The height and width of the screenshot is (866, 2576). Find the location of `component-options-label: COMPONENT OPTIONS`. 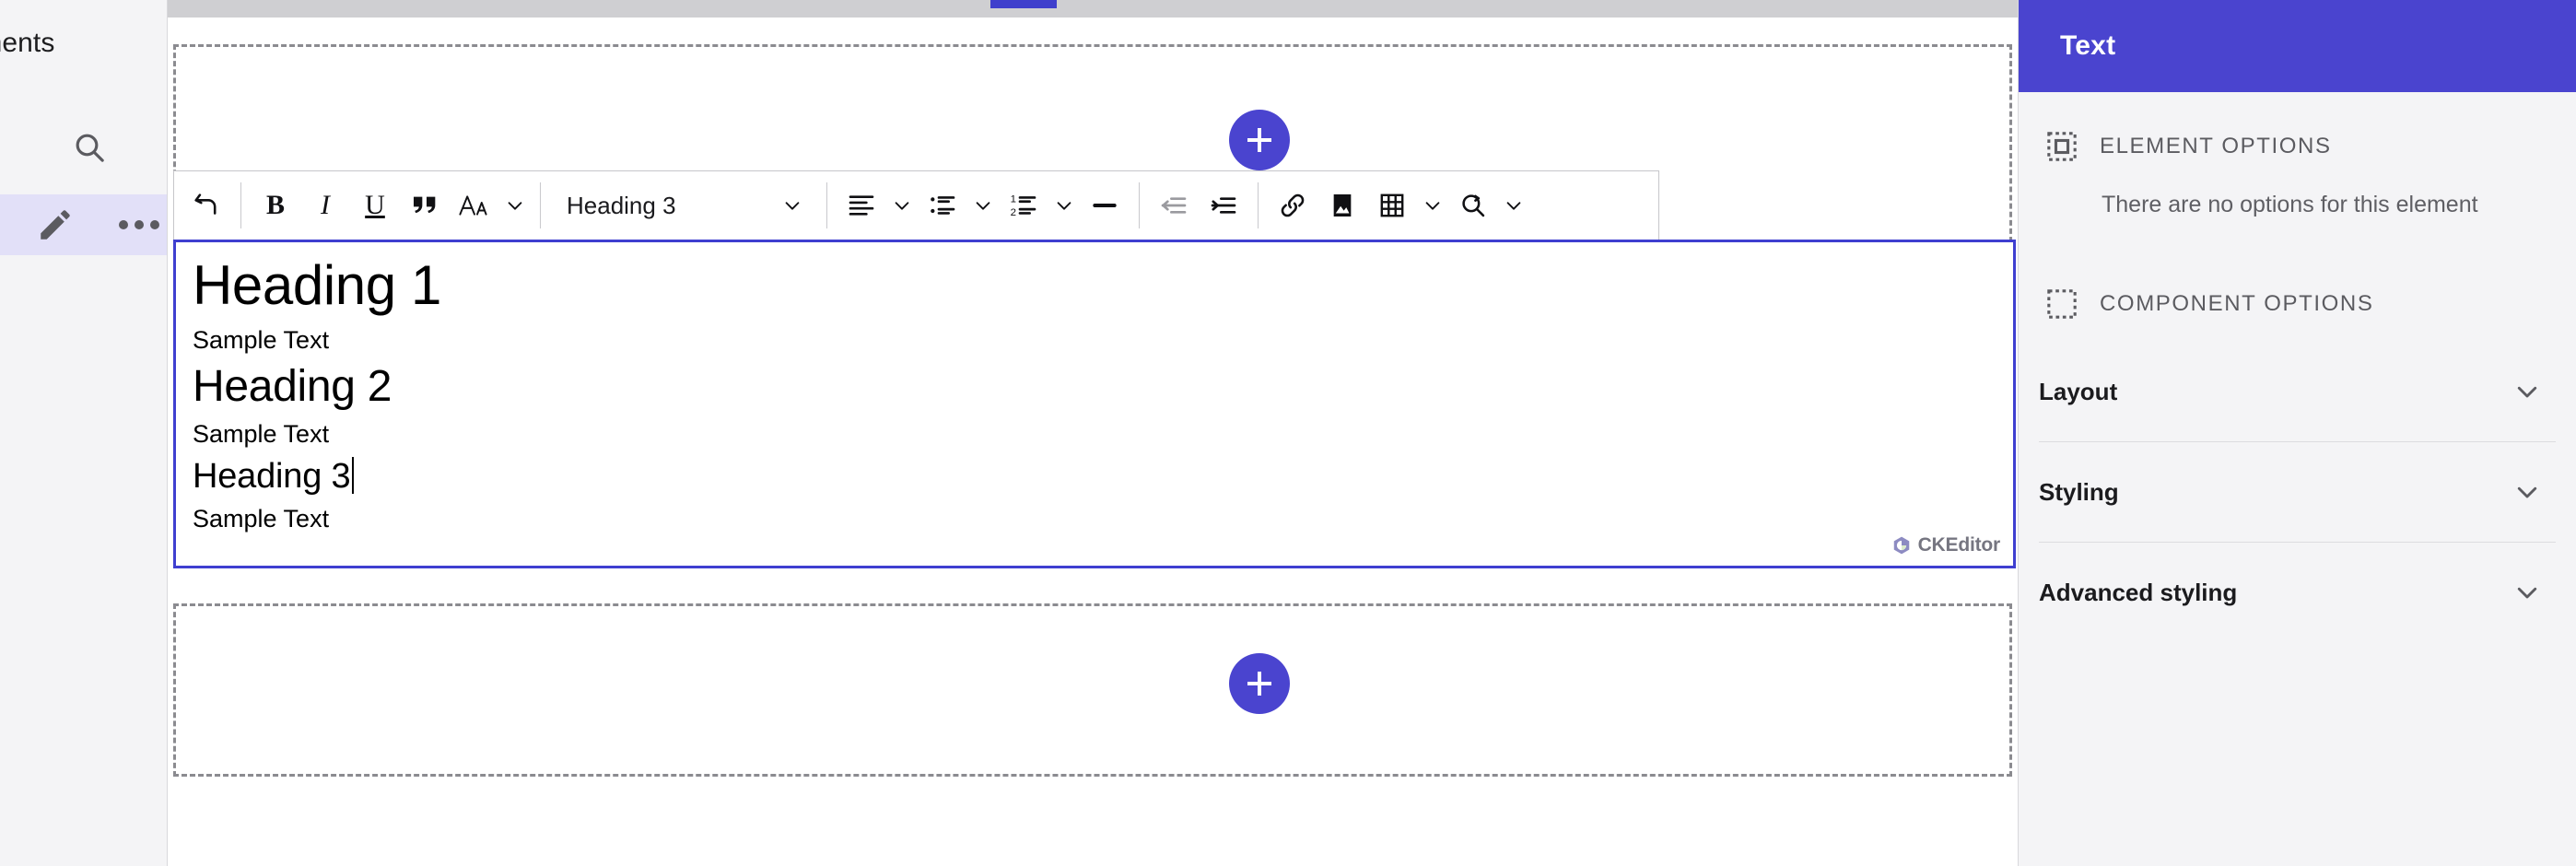

component-options-label: COMPONENT OPTIONS is located at coordinates (2237, 303).